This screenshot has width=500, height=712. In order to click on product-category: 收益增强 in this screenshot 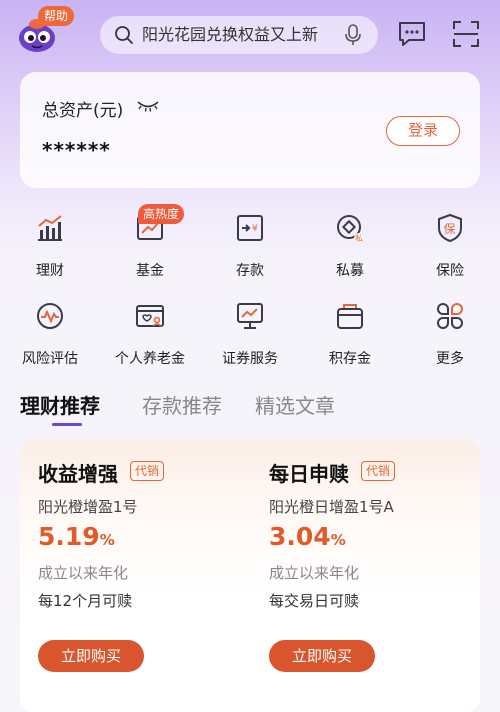, I will do `click(78, 474)`.